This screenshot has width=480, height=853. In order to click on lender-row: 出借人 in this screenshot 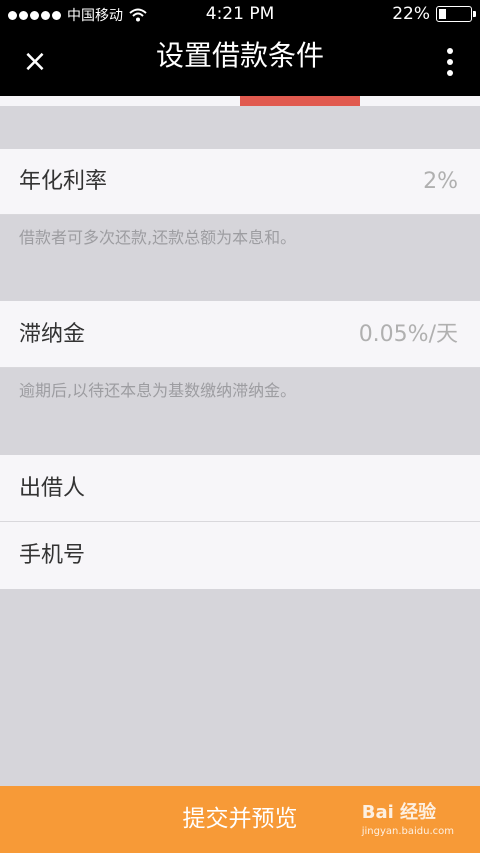, I will do `click(240, 488)`.